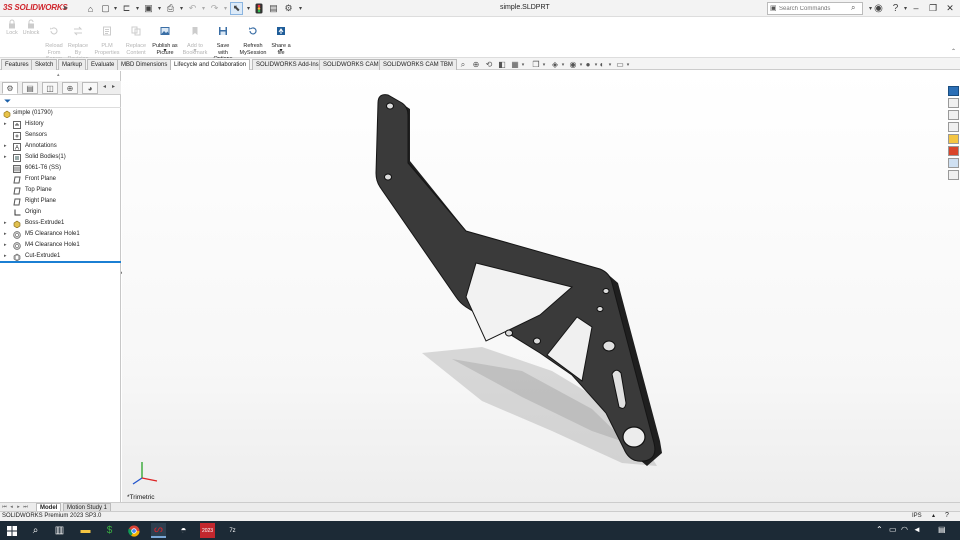 The width and height of the screenshot is (960, 540). Describe the element at coordinates (60, 212) in the screenshot. I see `tree-item-origin: Origin` at that location.